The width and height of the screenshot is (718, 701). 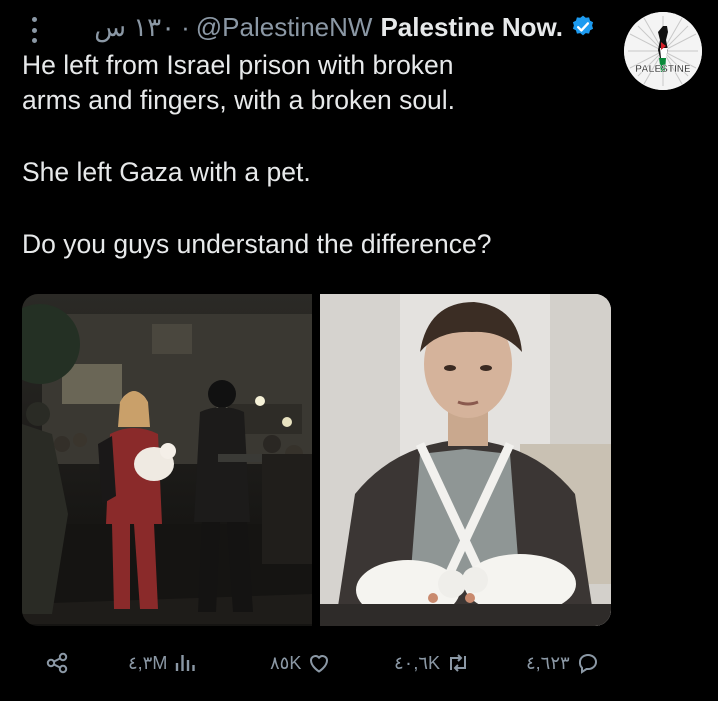 What do you see at coordinates (587, 664) in the screenshot?
I see `reply-bubble-icon` at bounding box center [587, 664].